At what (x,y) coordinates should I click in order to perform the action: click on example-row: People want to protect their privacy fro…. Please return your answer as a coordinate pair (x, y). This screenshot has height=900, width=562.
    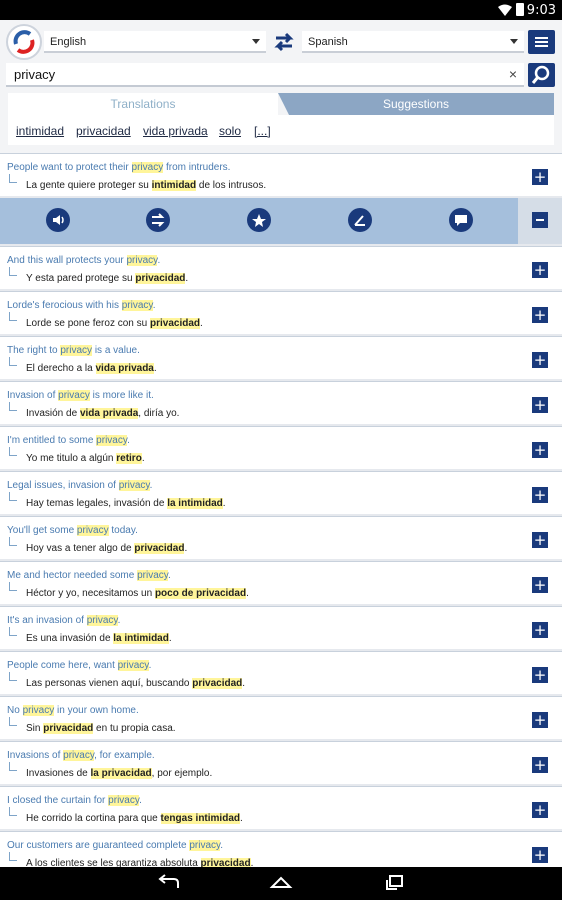
    Looking at the image, I should click on (281, 174).